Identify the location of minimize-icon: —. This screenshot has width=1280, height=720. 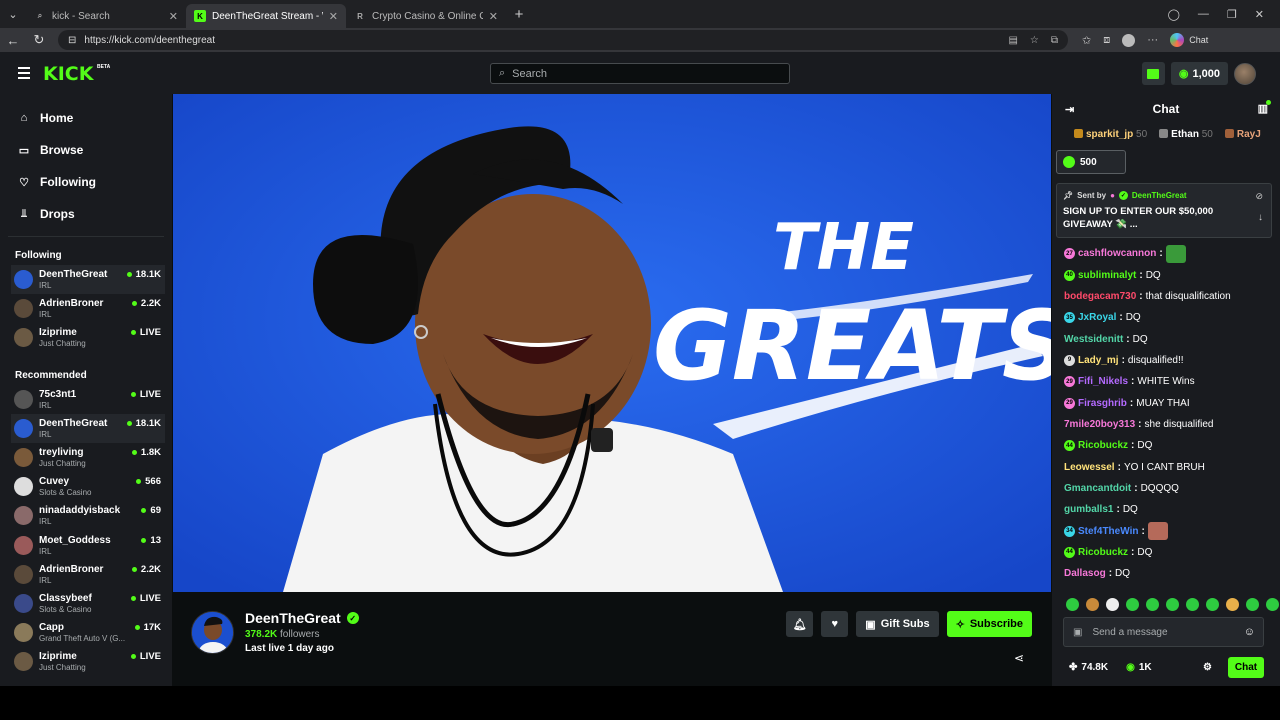
(1203, 14).